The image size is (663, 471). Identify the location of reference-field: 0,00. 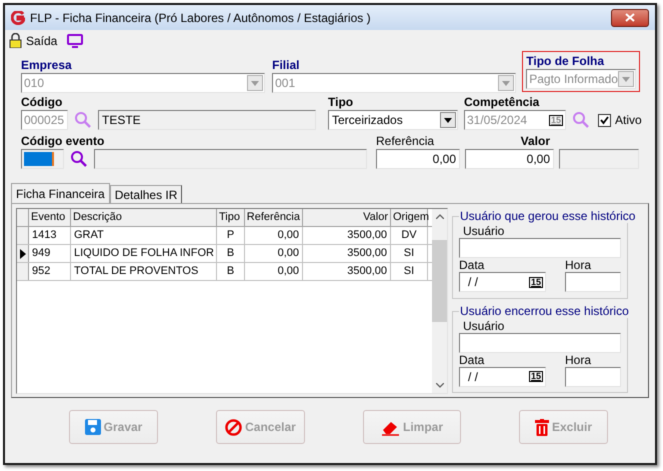
(418, 159).